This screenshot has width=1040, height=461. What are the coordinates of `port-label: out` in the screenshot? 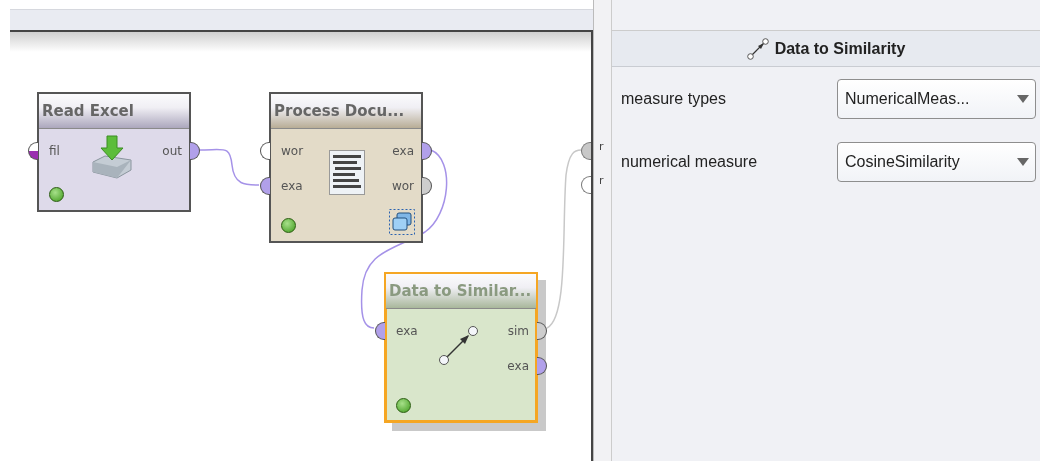 It's located at (172, 151).